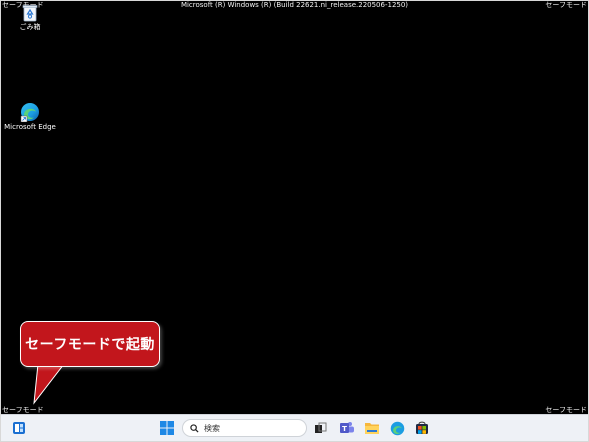 The height and width of the screenshot is (442, 589). I want to click on start-button, so click(167, 428).